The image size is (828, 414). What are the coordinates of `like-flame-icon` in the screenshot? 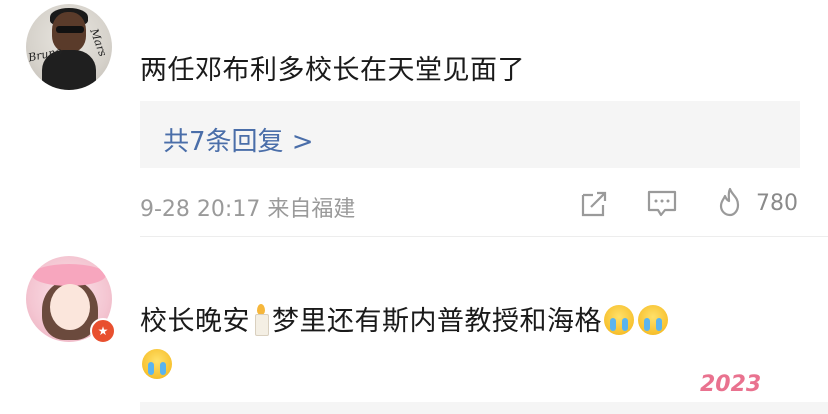 It's located at (730, 202).